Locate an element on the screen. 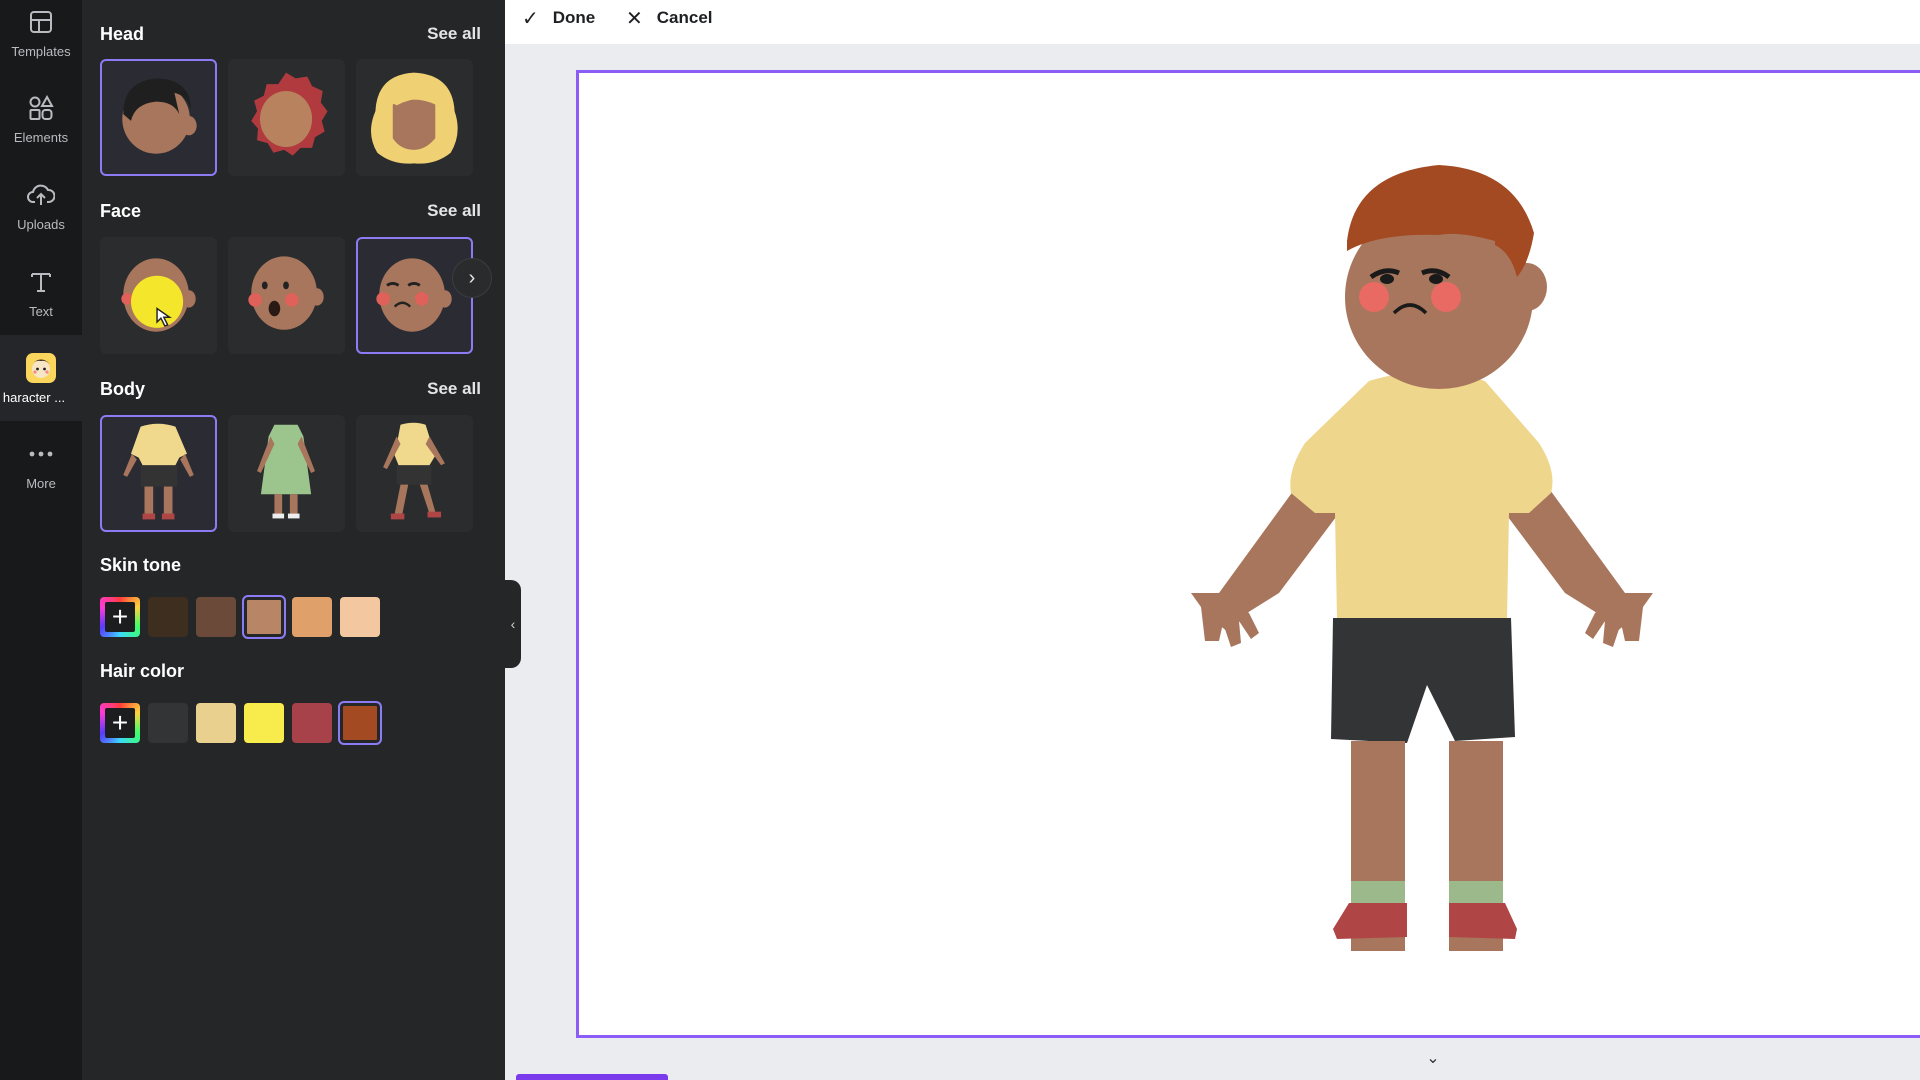 The height and width of the screenshot is (1080, 1920). skin-tone-swatch-medium is located at coordinates (264, 617).